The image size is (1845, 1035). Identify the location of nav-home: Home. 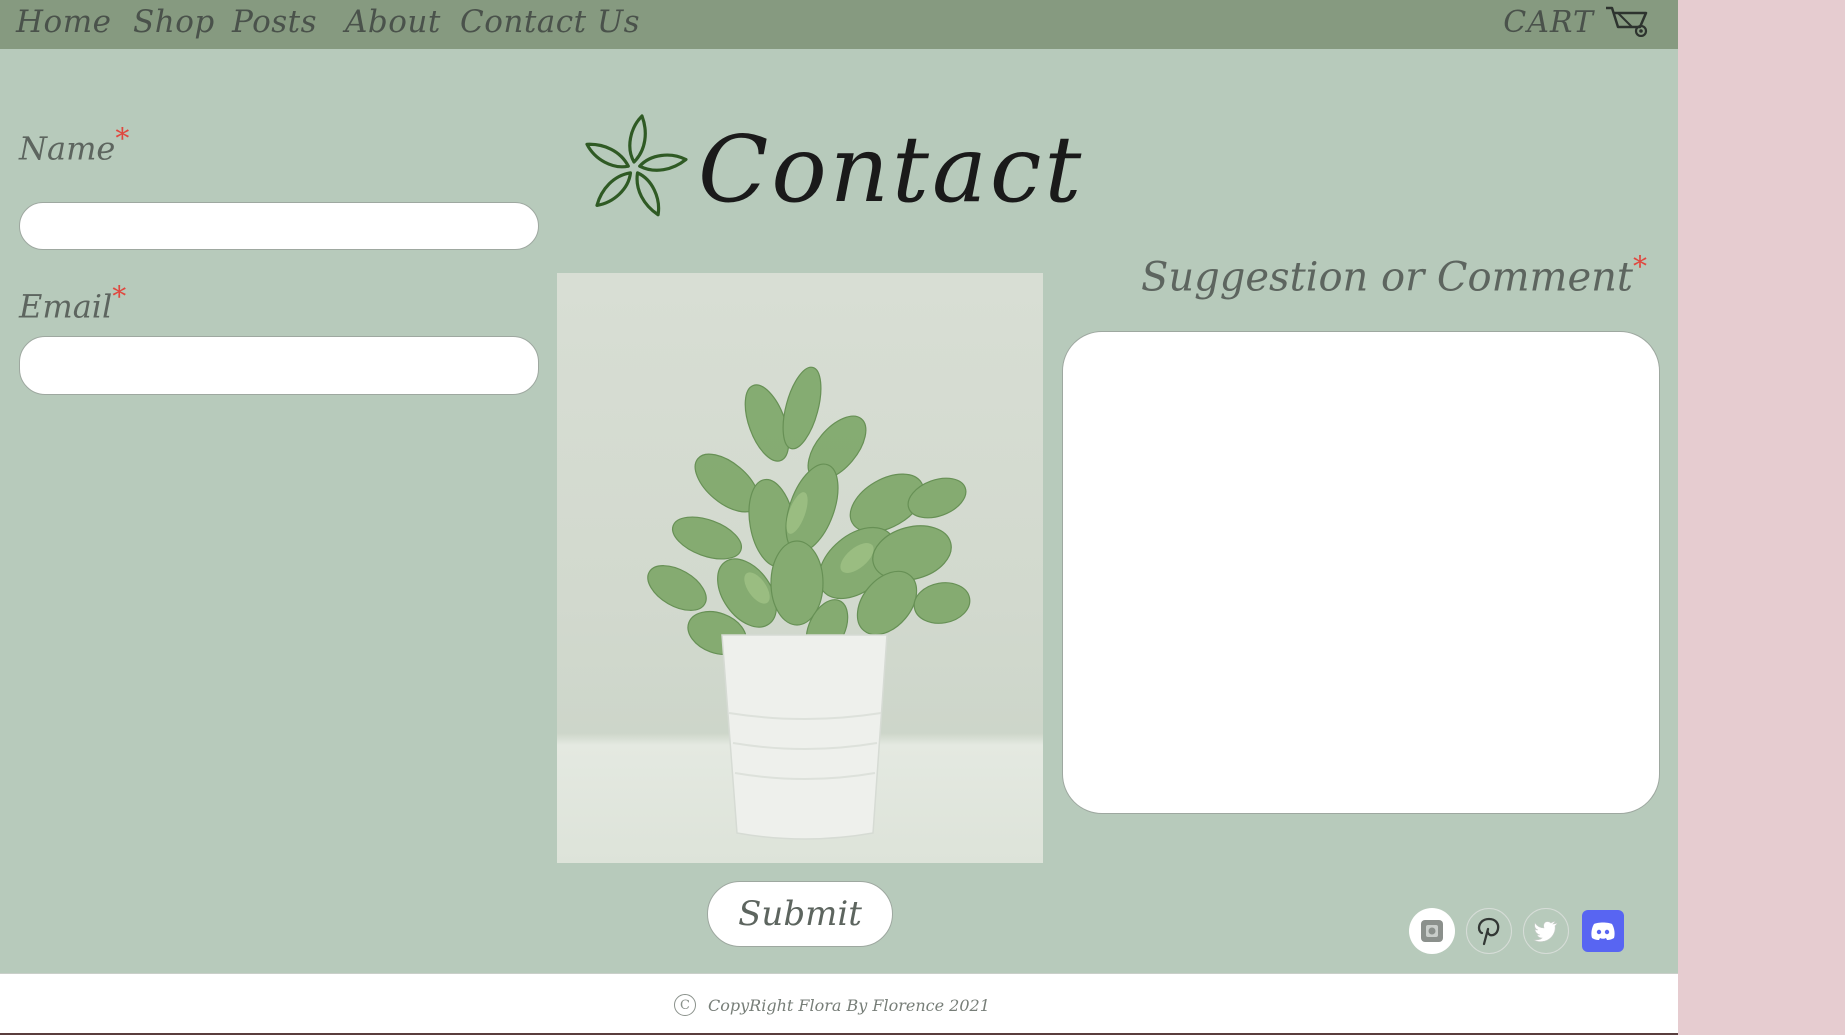
(63, 22).